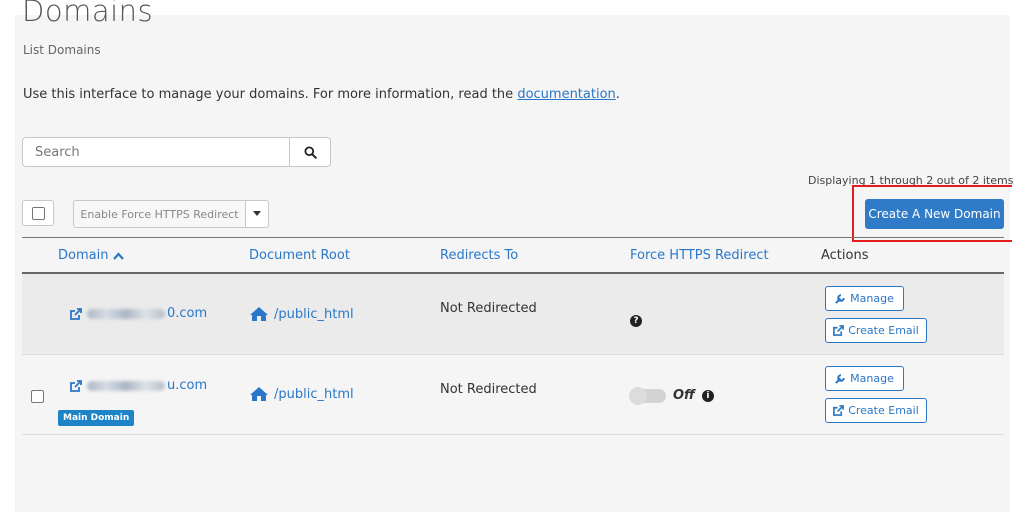 This screenshot has width=1024, height=527. I want to click on sort-ascending-icon, so click(119, 255).